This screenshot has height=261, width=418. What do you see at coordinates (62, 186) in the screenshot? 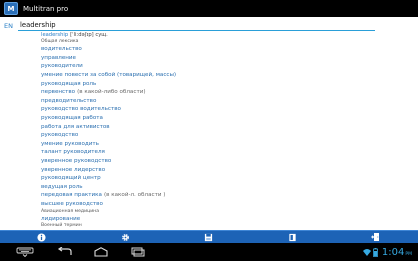
I see `translation-text: ведущая роль` at bounding box center [62, 186].